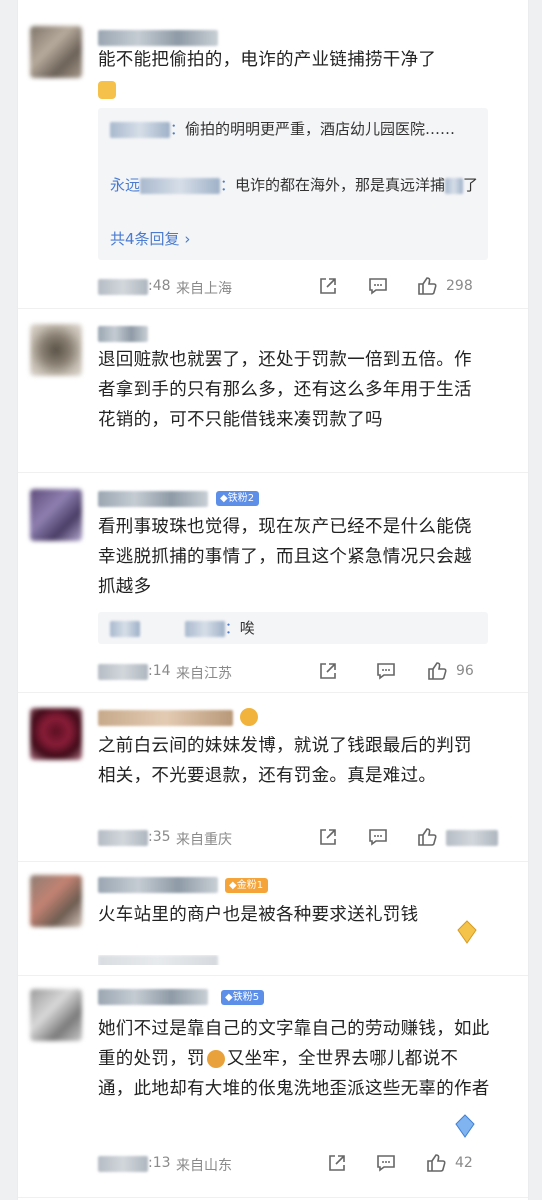 This screenshot has width=542, height=1200. Describe the element at coordinates (467, 932) in the screenshot. I see `gold-gem-icon` at that location.